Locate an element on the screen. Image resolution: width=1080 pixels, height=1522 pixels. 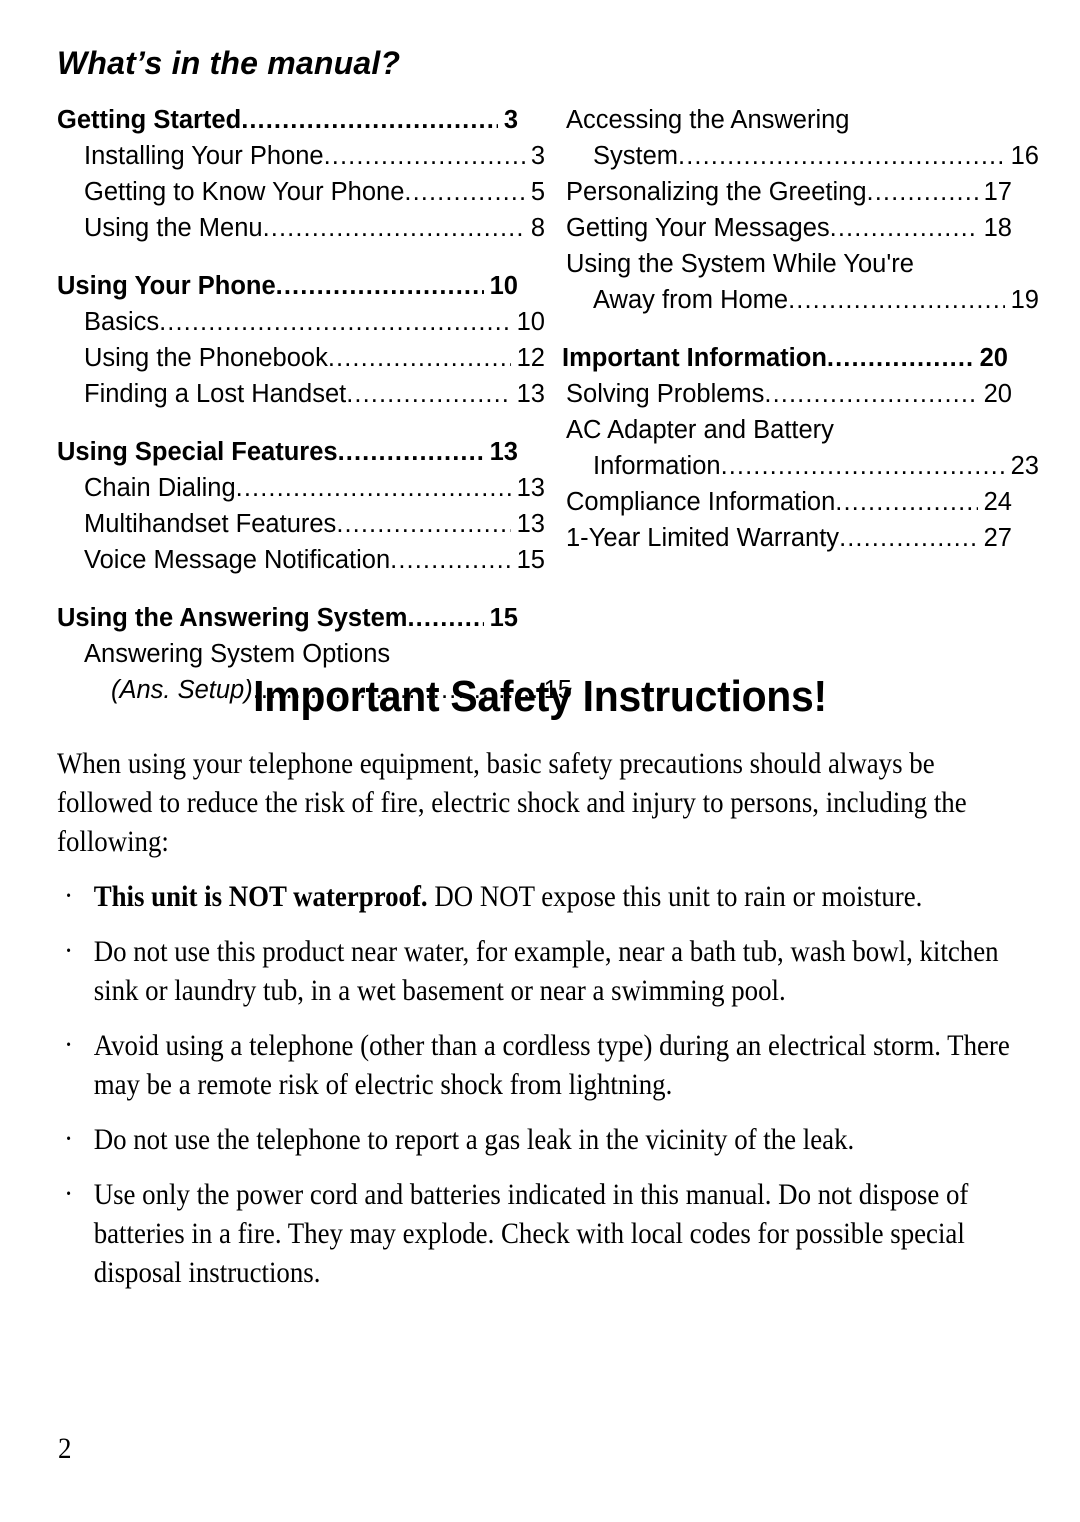
toc-entry: Important Information 20 is located at coordinates (785, 358).